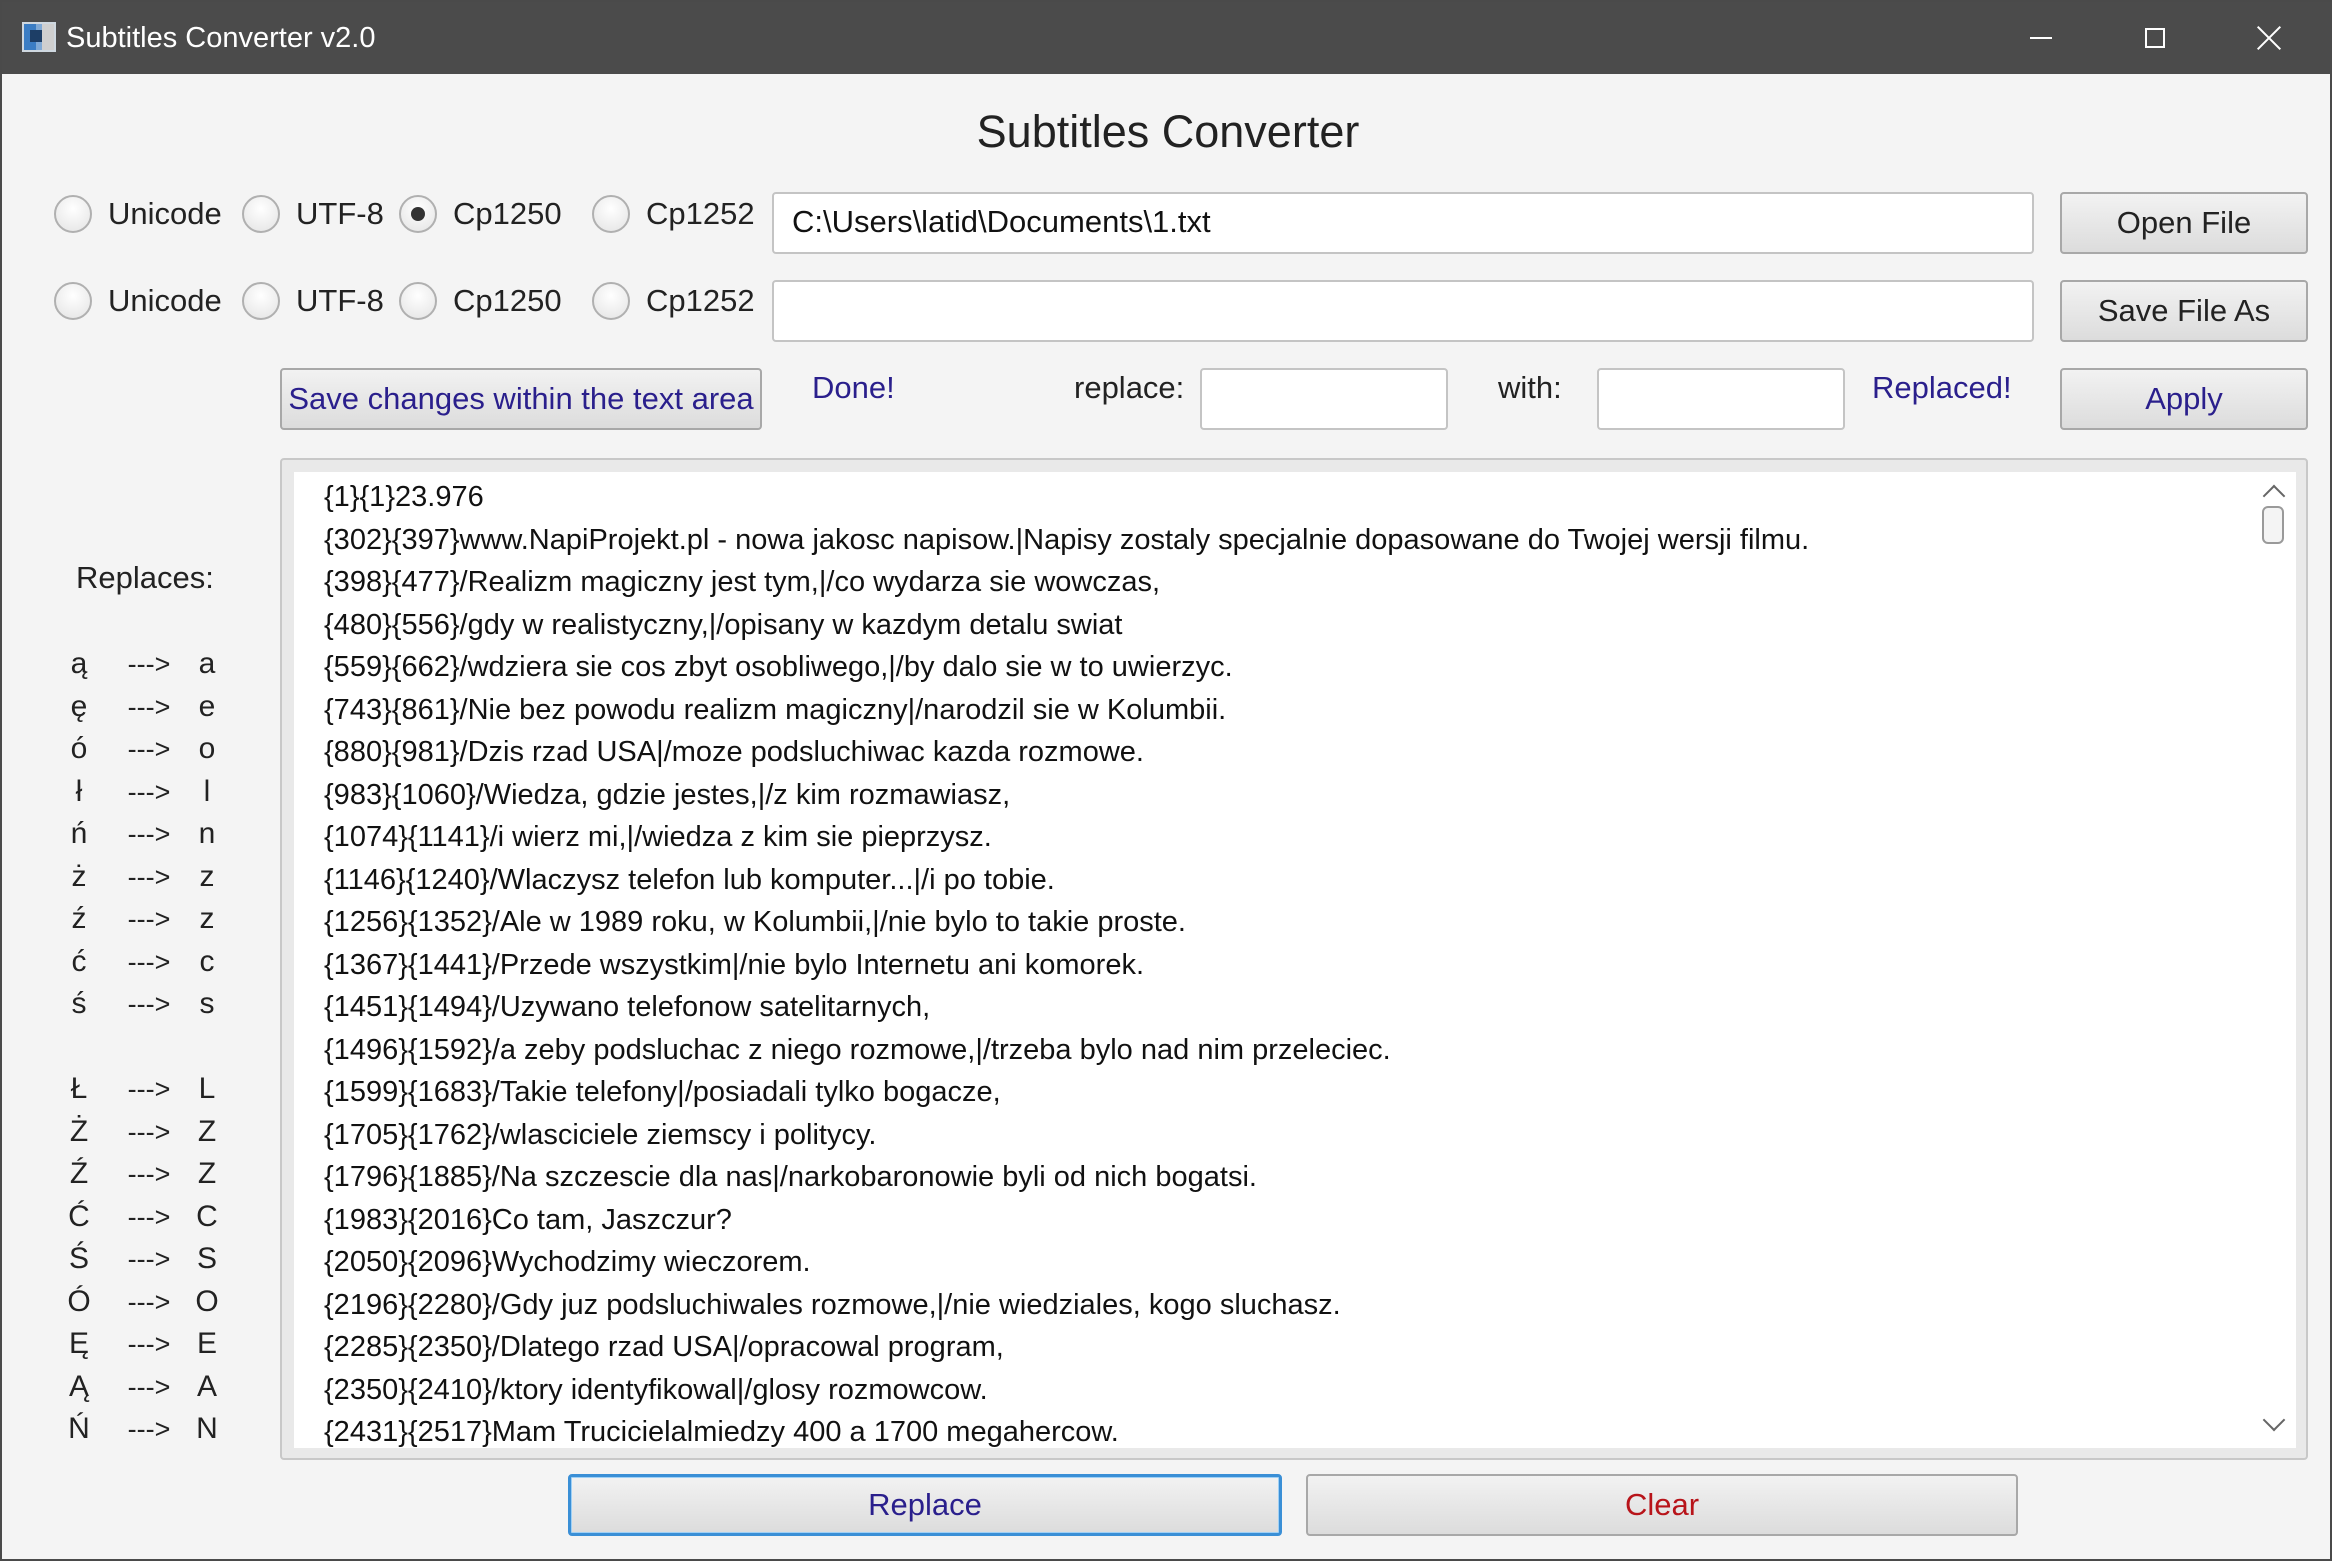 The height and width of the screenshot is (1561, 2332). I want to click on save-file-as-button: Save File As, so click(2184, 311).